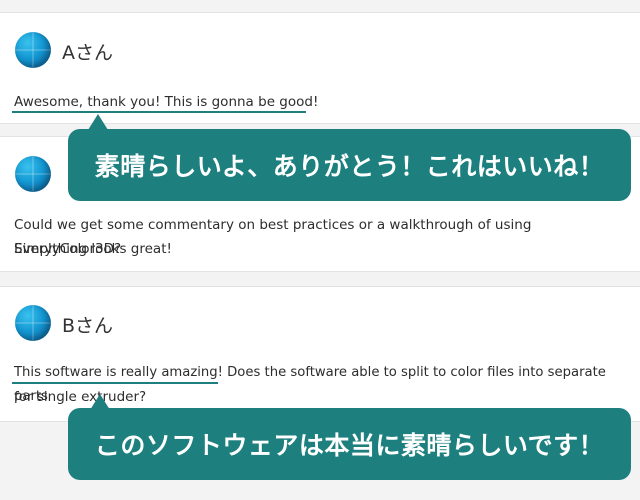 This screenshot has width=640, height=500. What do you see at coordinates (87, 51) in the screenshot?
I see `comment-username: Aさん` at bounding box center [87, 51].